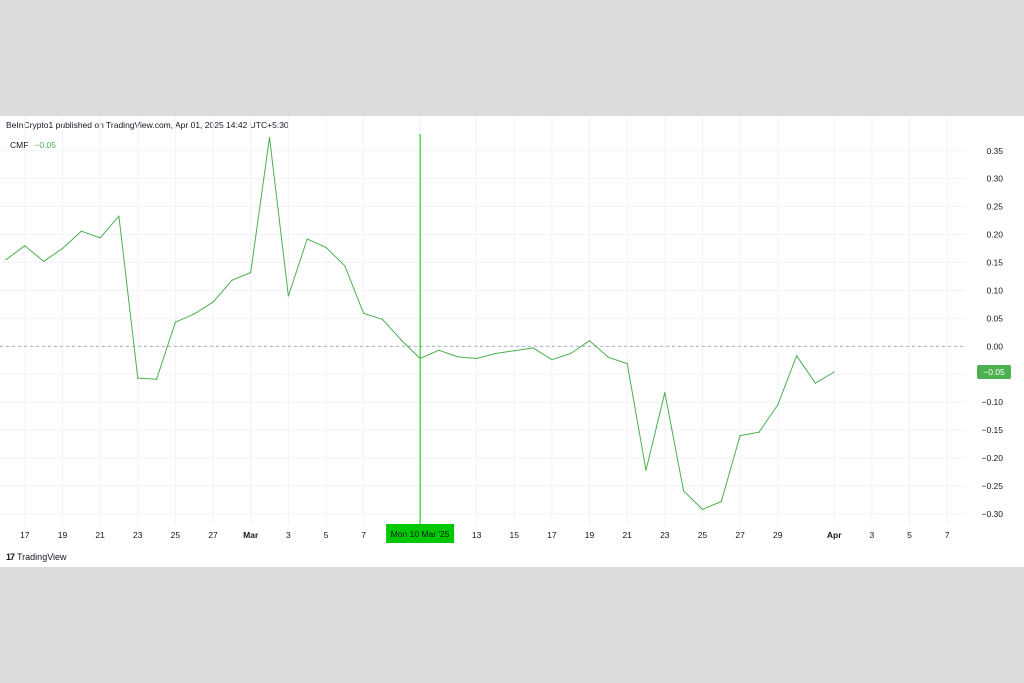 The height and width of the screenshot is (683, 1024). What do you see at coordinates (33, 145) in the screenshot?
I see `indicator-legend: CMF −0.05` at bounding box center [33, 145].